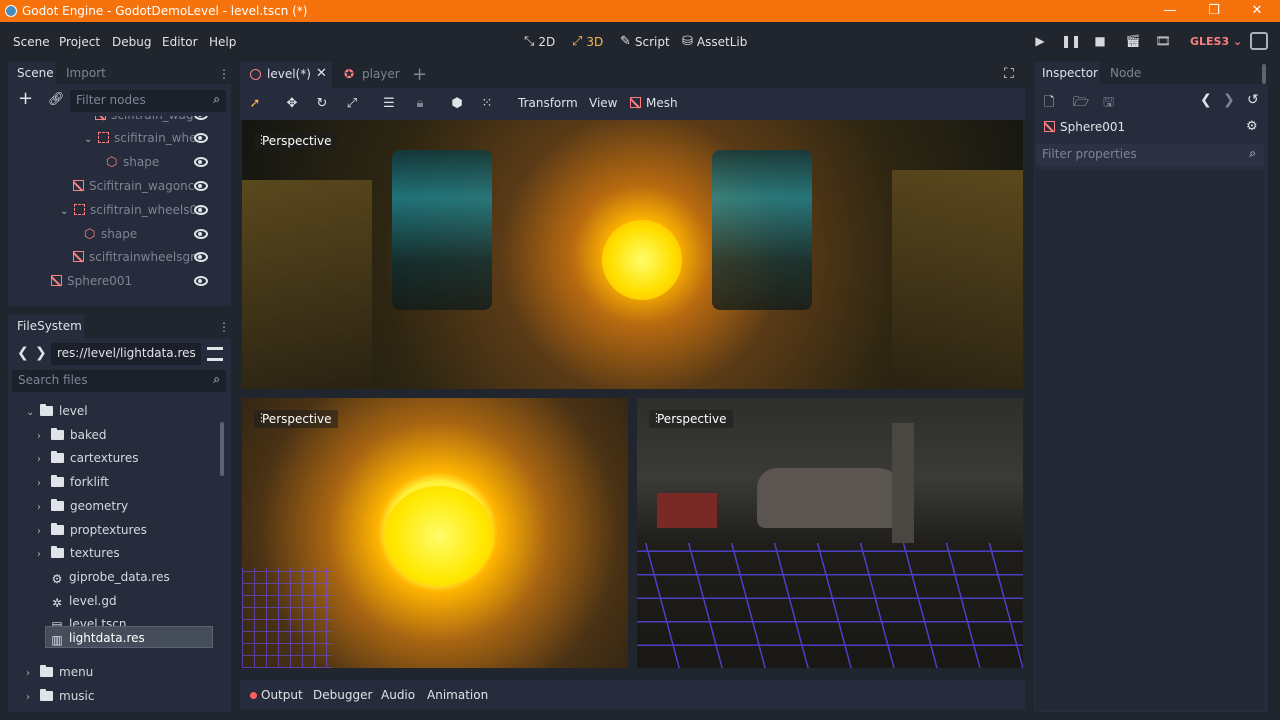  Describe the element at coordinates (1216, 41) in the screenshot. I see `renderer-select: GLES3 ⌄` at that location.